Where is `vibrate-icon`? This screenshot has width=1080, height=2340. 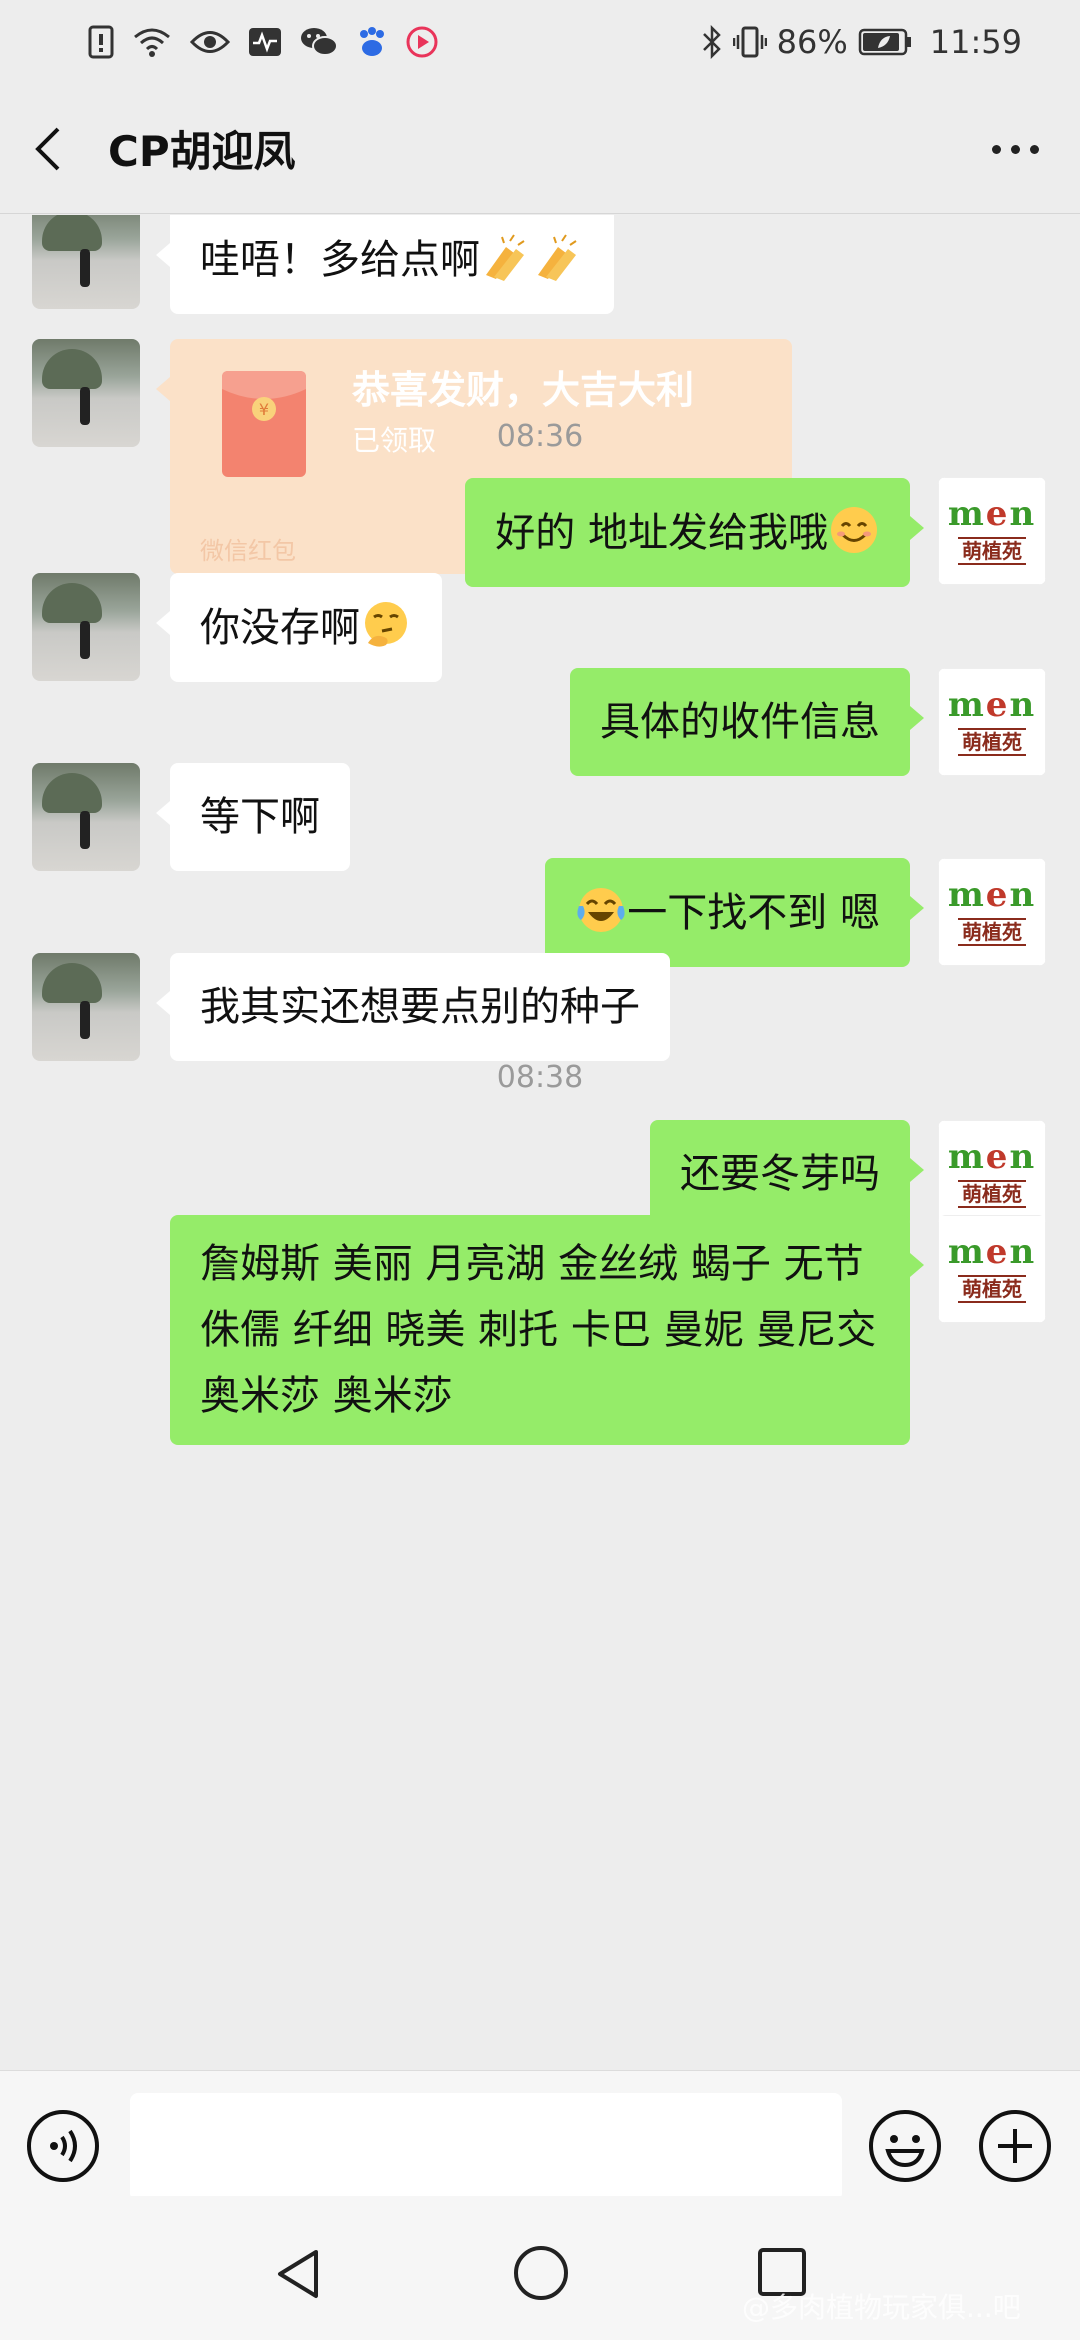
vibrate-icon is located at coordinates (749, 42).